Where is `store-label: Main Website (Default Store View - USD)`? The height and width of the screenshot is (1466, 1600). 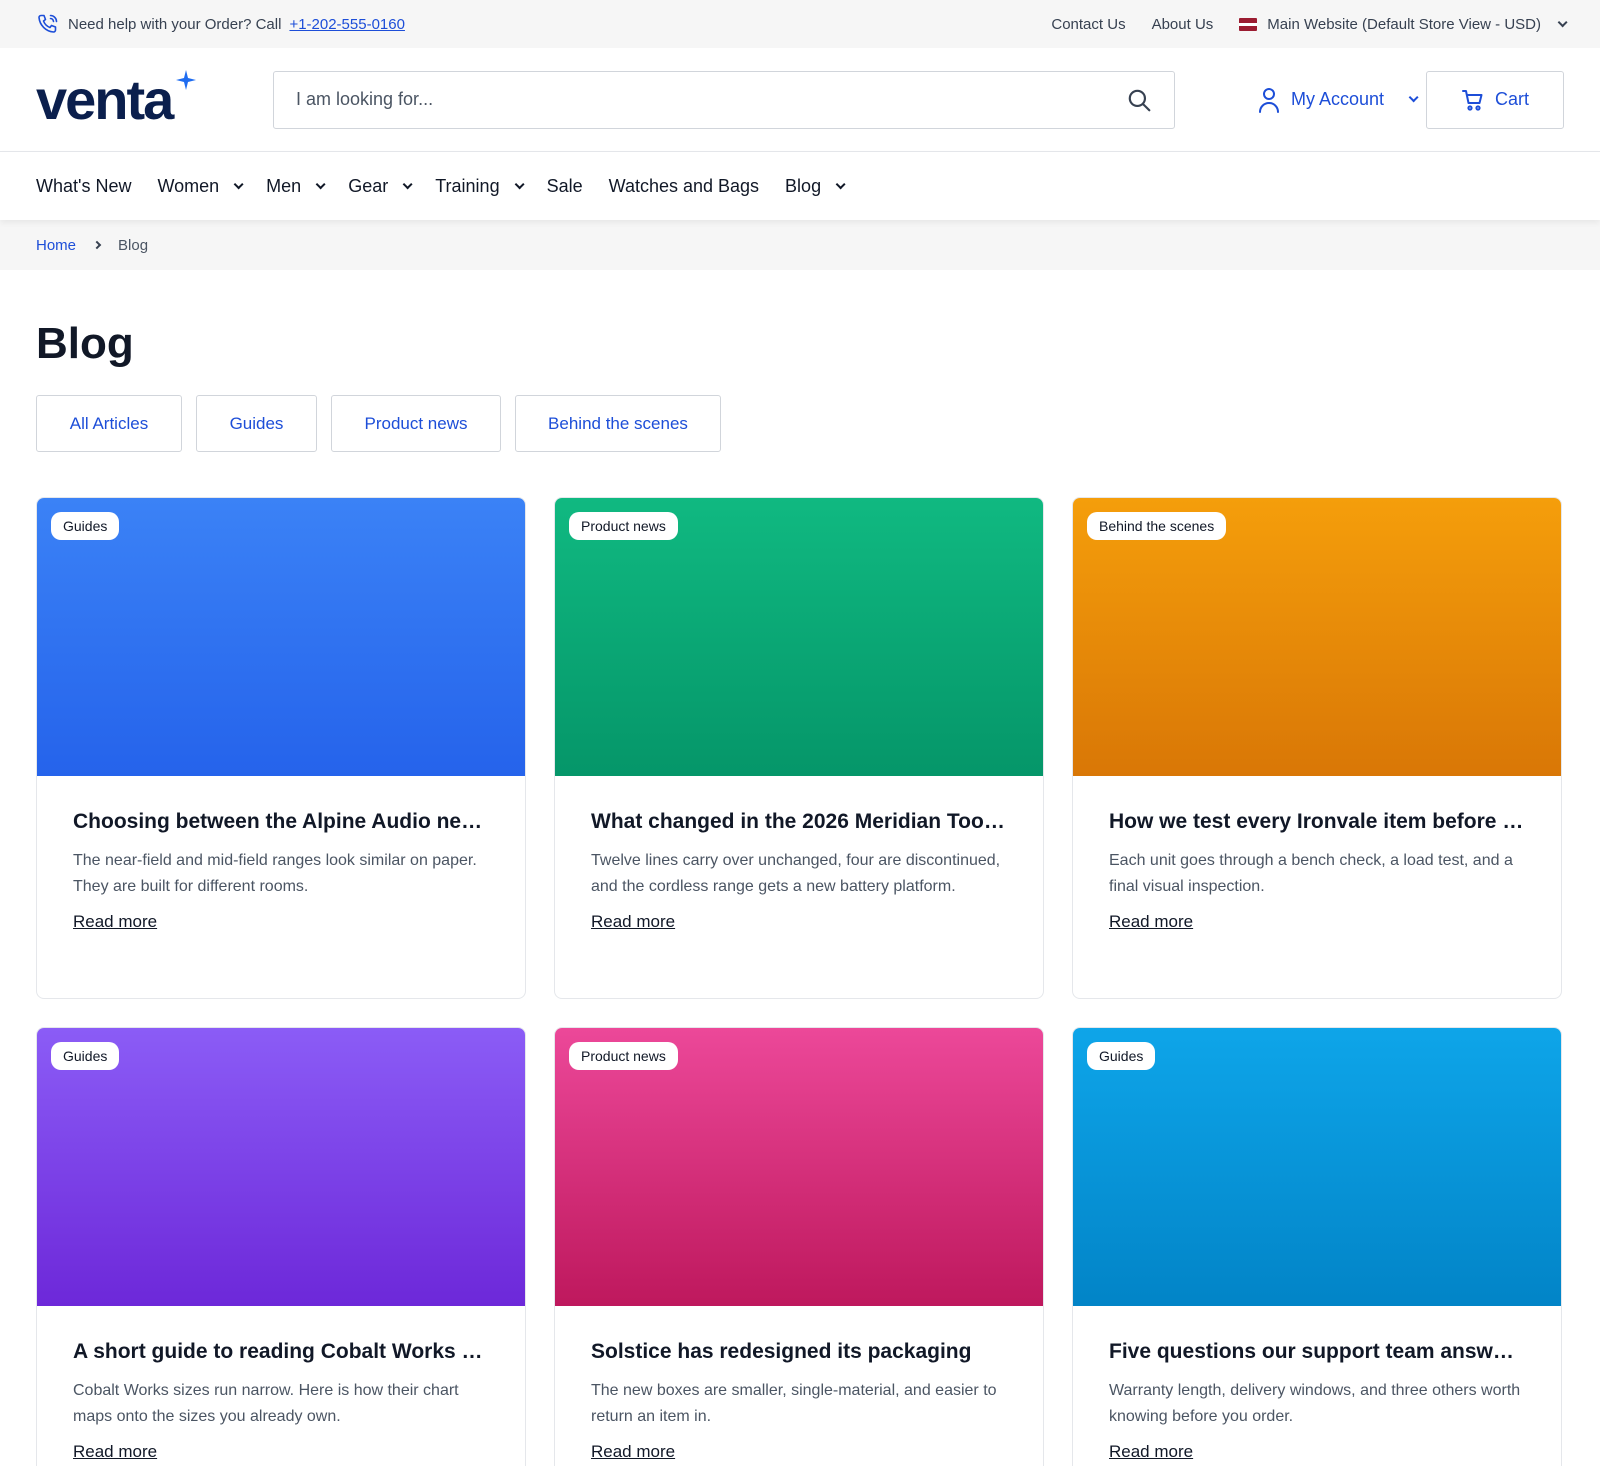 store-label: Main Website (Default Store View - USD) is located at coordinates (1404, 24).